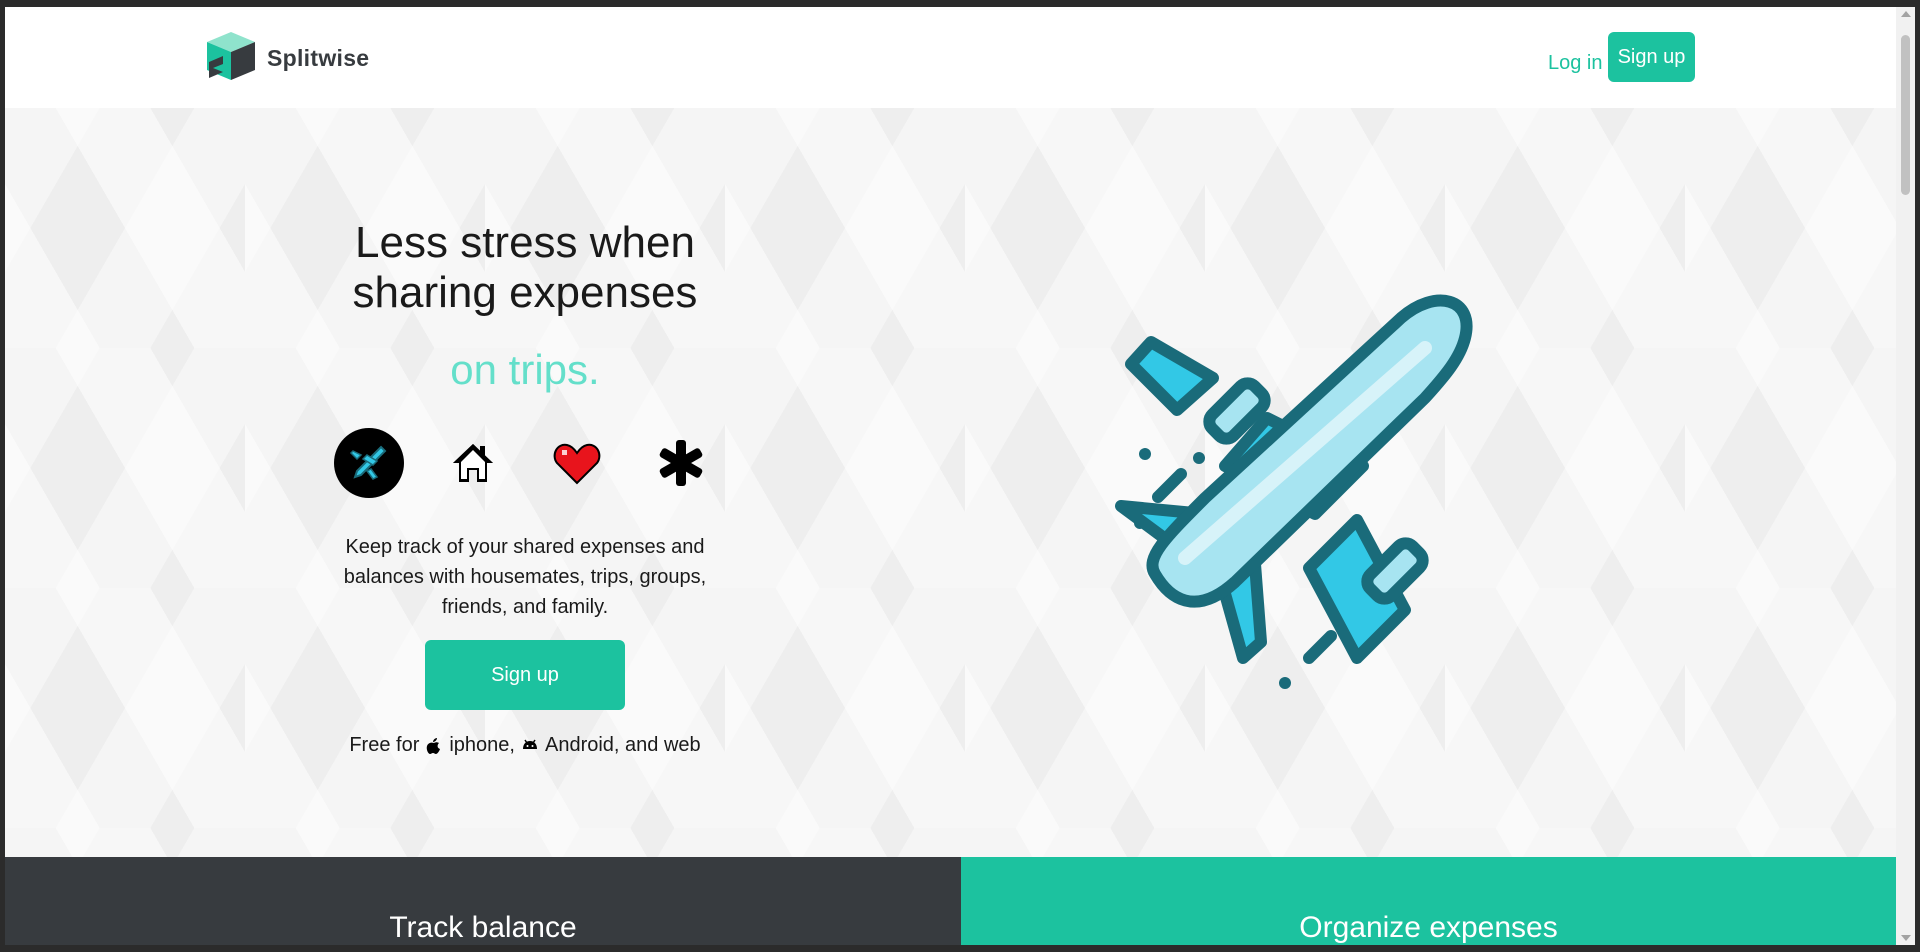 This screenshot has height=952, width=1920. Describe the element at coordinates (482, 745) in the screenshot. I see `platform-iphone: iphone,` at that location.